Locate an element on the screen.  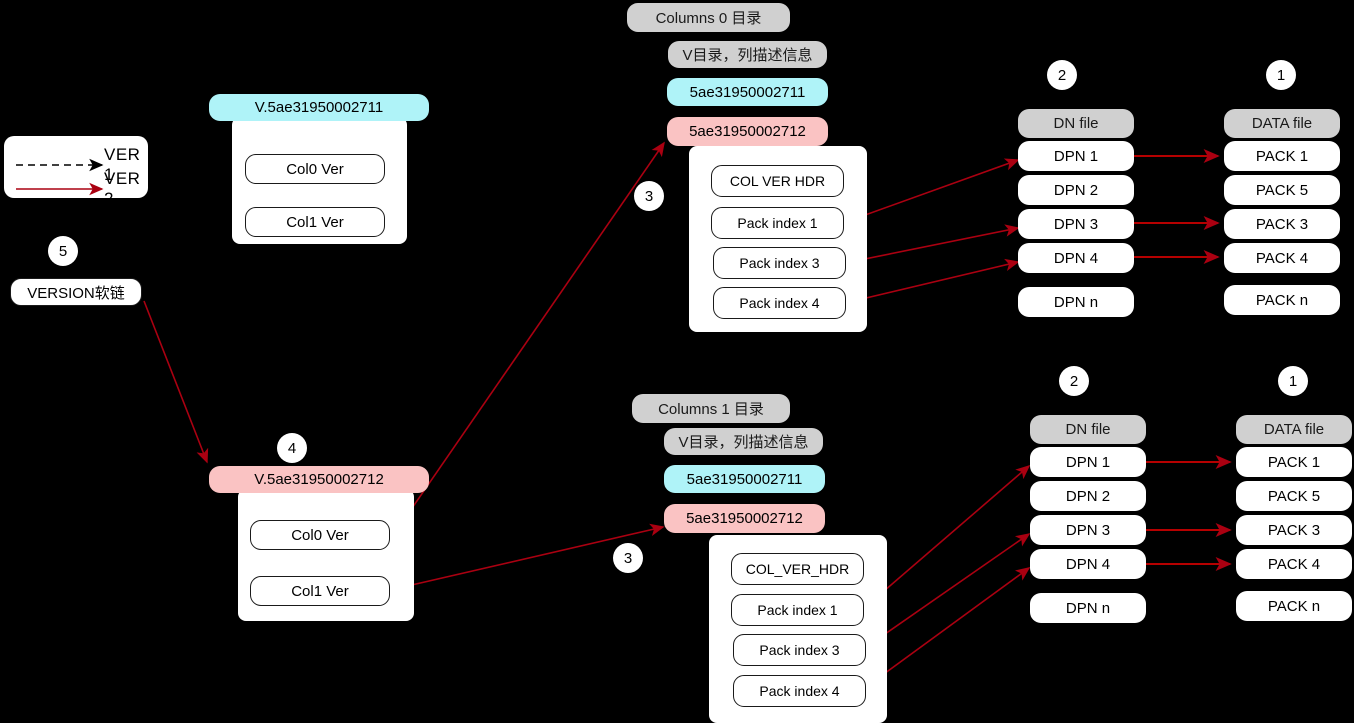
arrow-col0-to-columns0-dir is located at coordinates (527, 341).